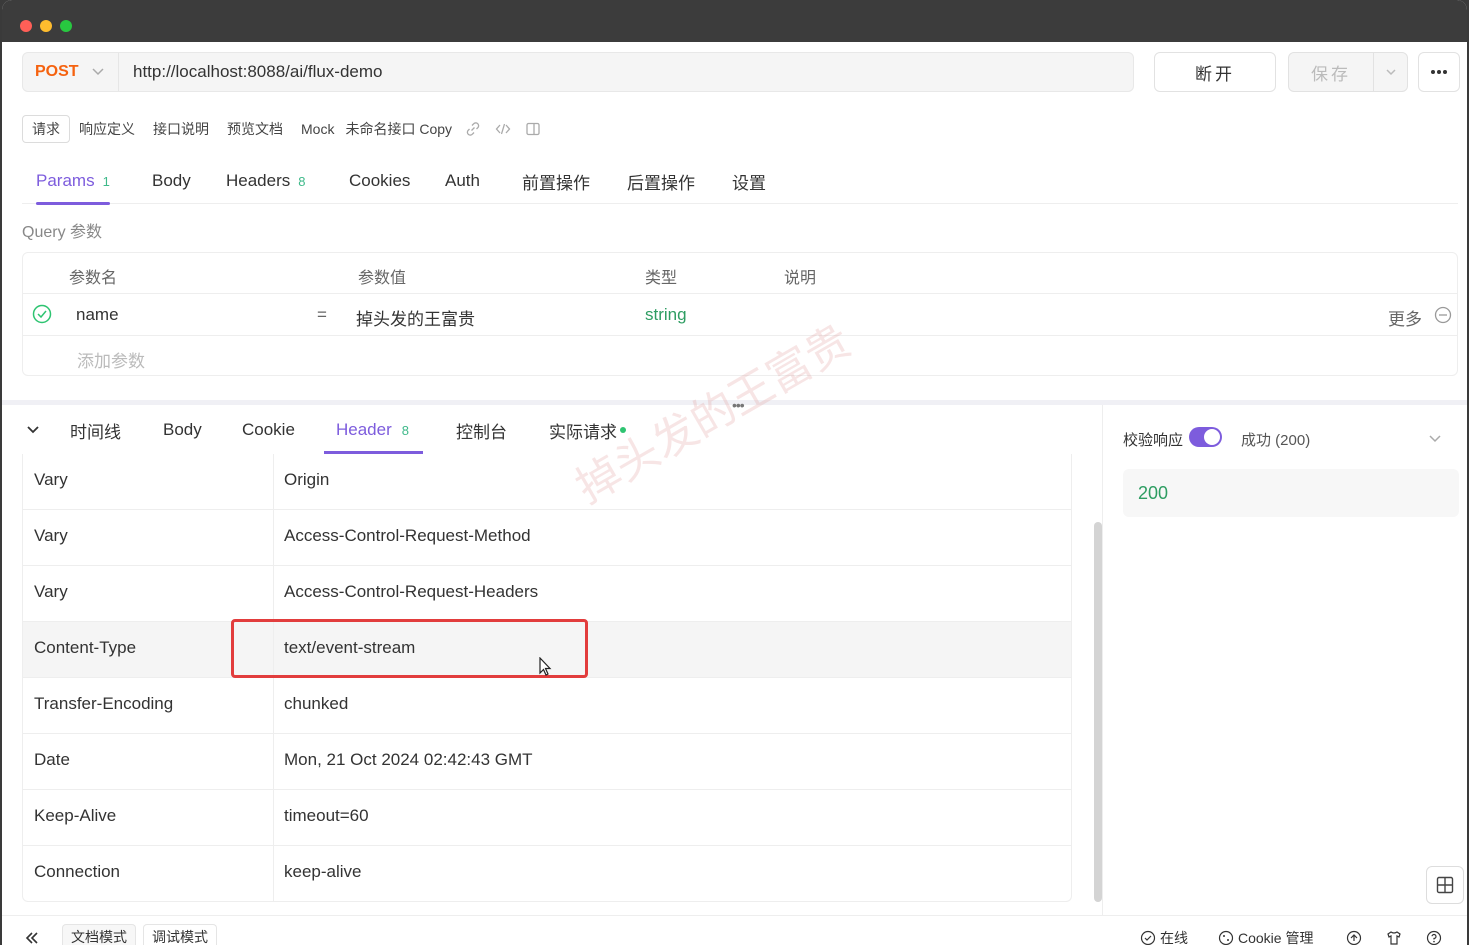 This screenshot has width=1469, height=945. I want to click on enabled-check-icon, so click(42, 314).